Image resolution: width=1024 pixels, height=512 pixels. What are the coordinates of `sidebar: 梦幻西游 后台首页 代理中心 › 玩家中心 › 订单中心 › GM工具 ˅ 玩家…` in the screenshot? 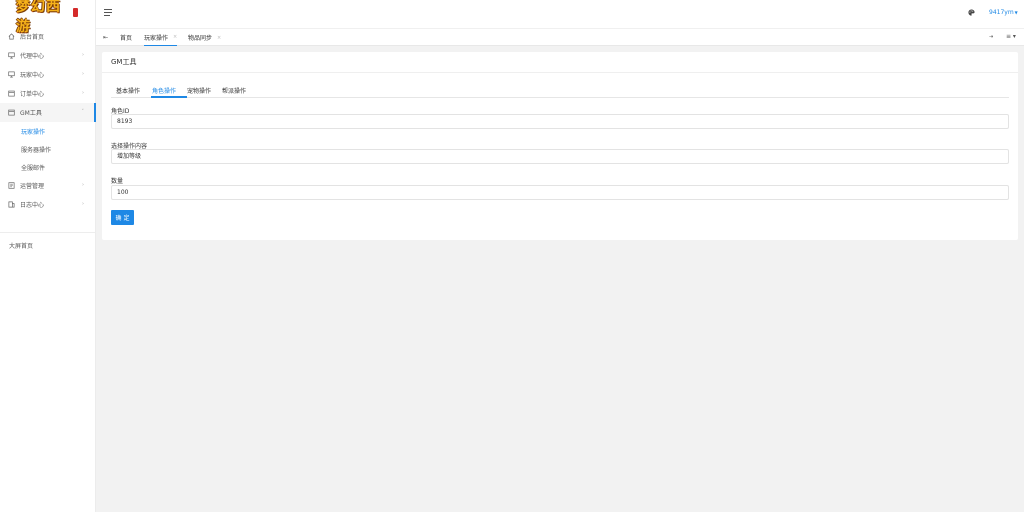 It's located at (48, 256).